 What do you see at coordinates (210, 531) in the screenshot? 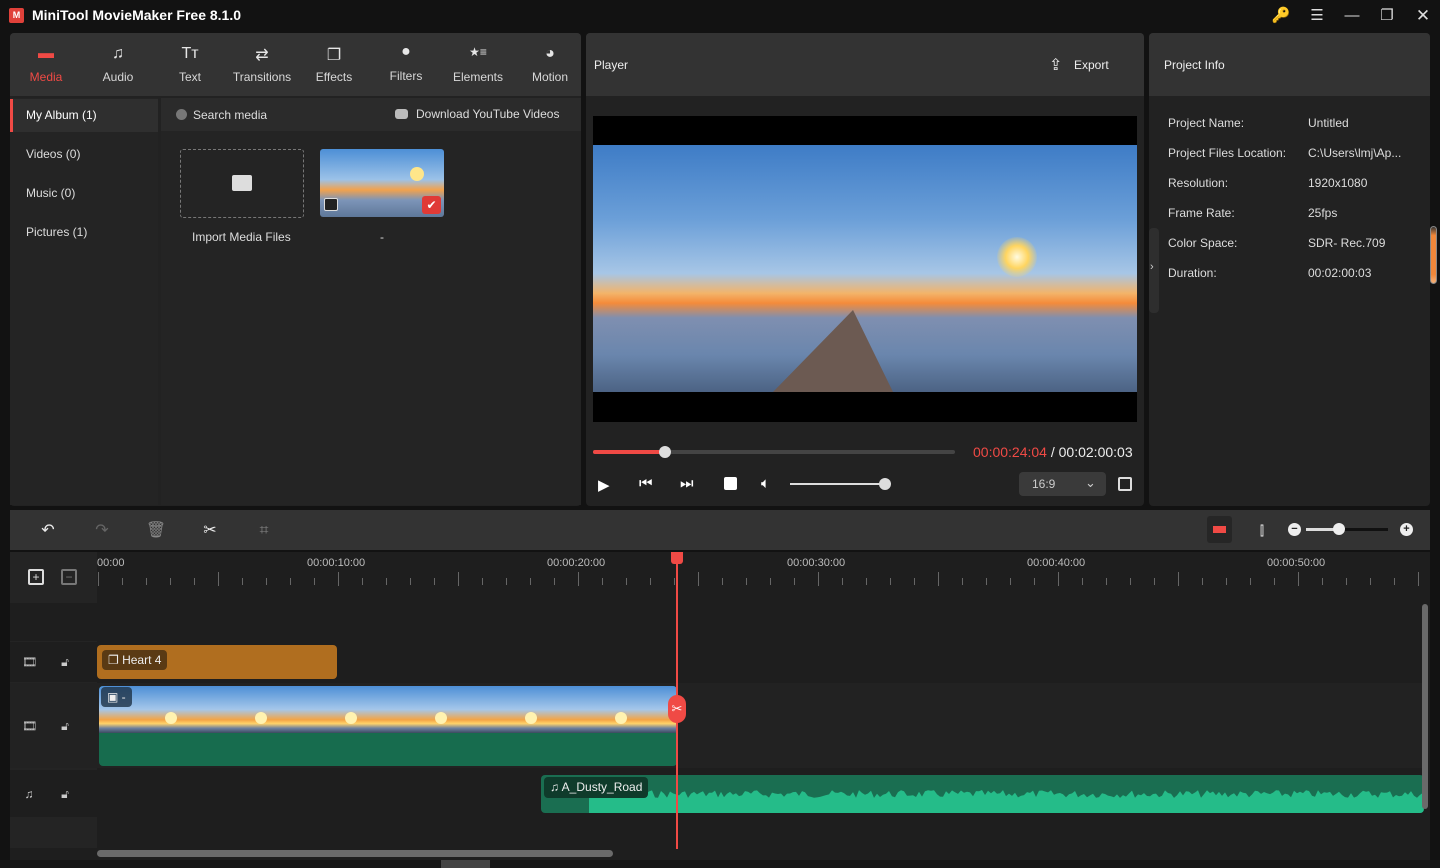
I see `split-scissors-icon: ✂` at bounding box center [210, 531].